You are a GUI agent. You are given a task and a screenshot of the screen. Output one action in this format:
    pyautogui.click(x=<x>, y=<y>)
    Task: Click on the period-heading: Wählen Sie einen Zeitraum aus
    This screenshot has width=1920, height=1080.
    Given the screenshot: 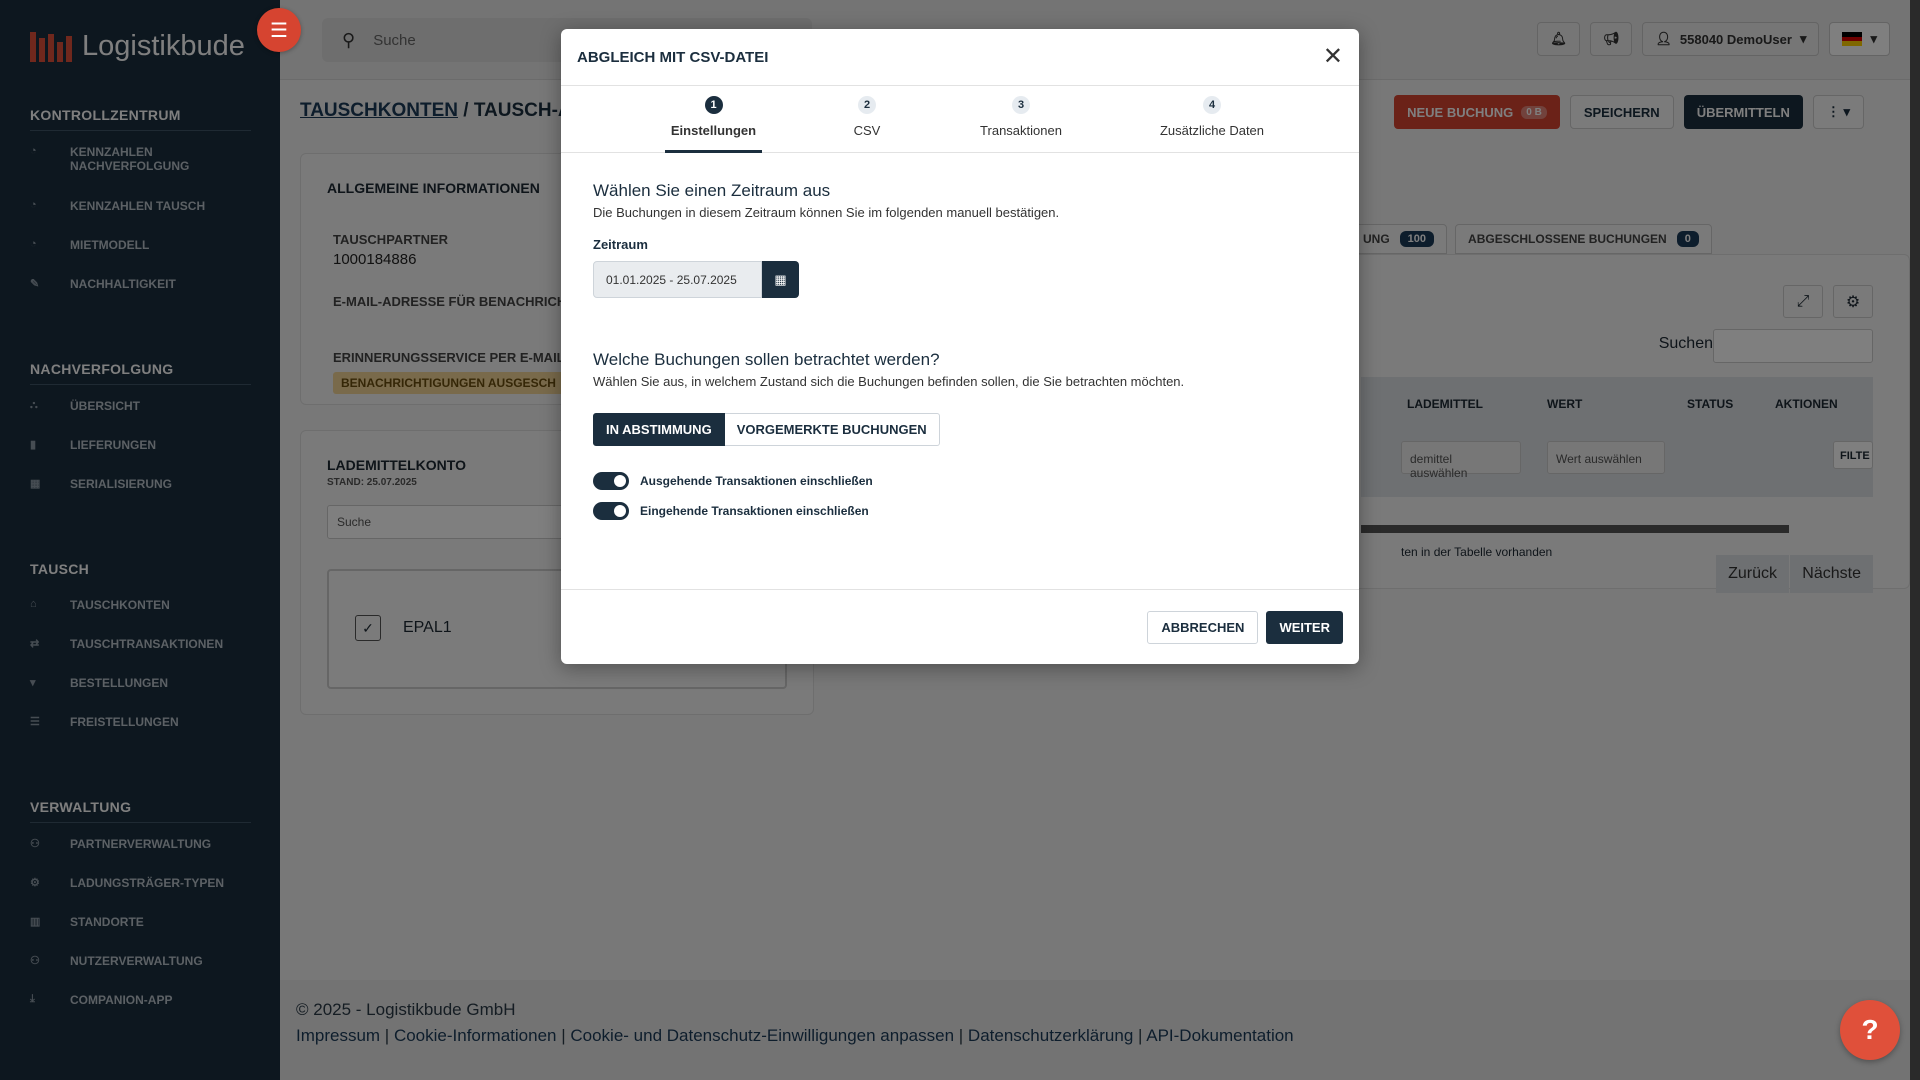 What is the action you would take?
    pyautogui.click(x=712, y=190)
    